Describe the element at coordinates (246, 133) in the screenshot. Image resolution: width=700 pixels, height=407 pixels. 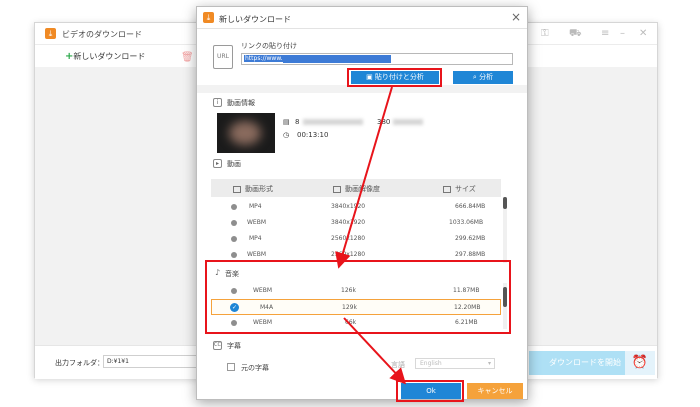
I see `video-thumbnail` at that location.